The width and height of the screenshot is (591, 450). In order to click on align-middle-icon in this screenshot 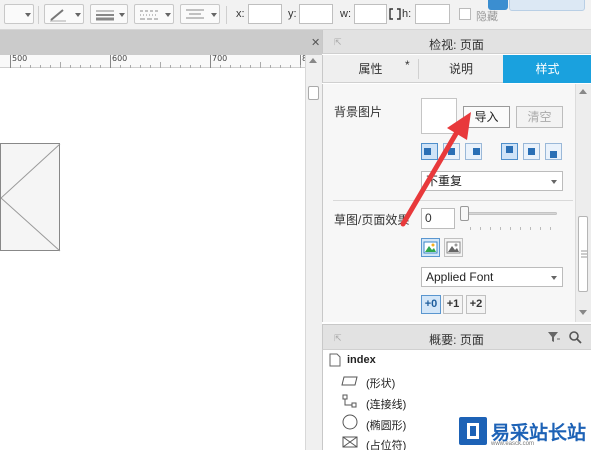, I will do `click(531, 151)`.